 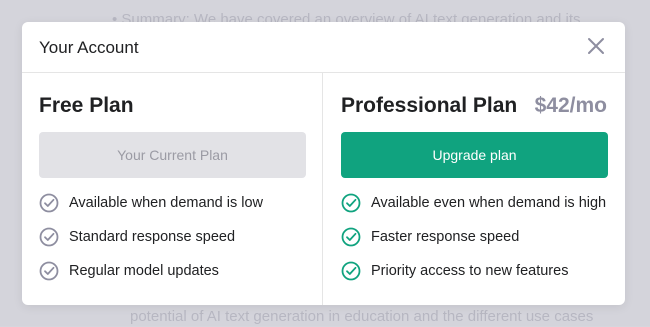 I want to click on modal-header: Your Account, so click(x=323, y=47).